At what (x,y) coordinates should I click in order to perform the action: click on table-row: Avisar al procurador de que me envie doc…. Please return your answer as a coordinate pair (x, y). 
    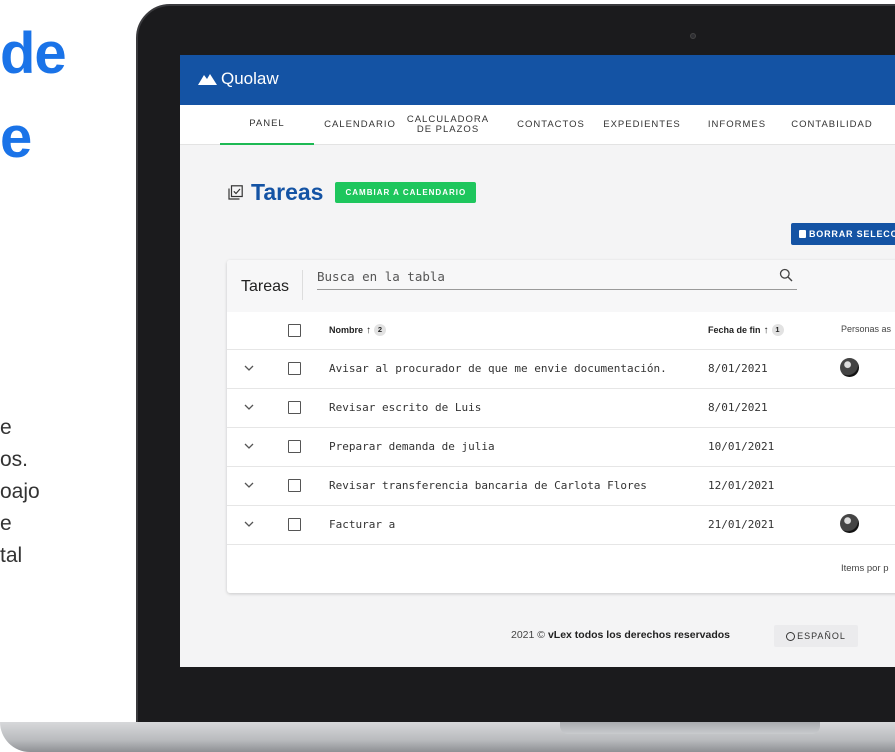
    Looking at the image, I should click on (561, 369).